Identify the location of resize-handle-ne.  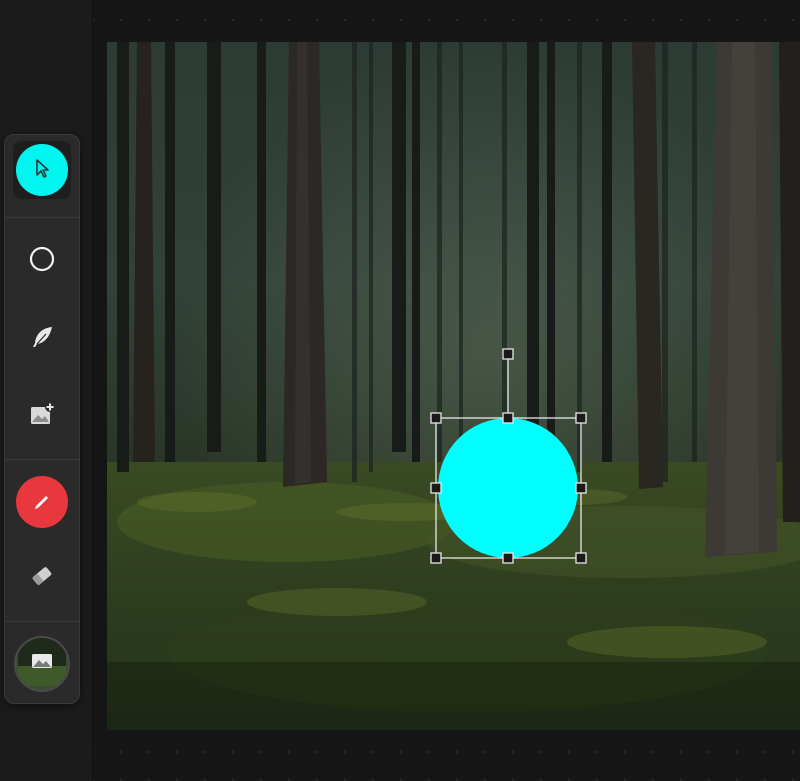
(581, 418).